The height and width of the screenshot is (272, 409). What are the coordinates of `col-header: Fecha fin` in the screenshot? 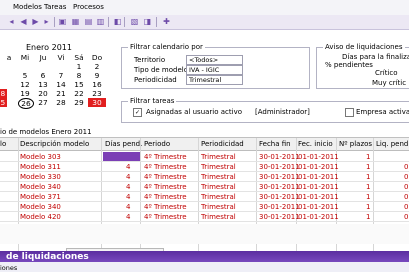 It's located at (275, 144).